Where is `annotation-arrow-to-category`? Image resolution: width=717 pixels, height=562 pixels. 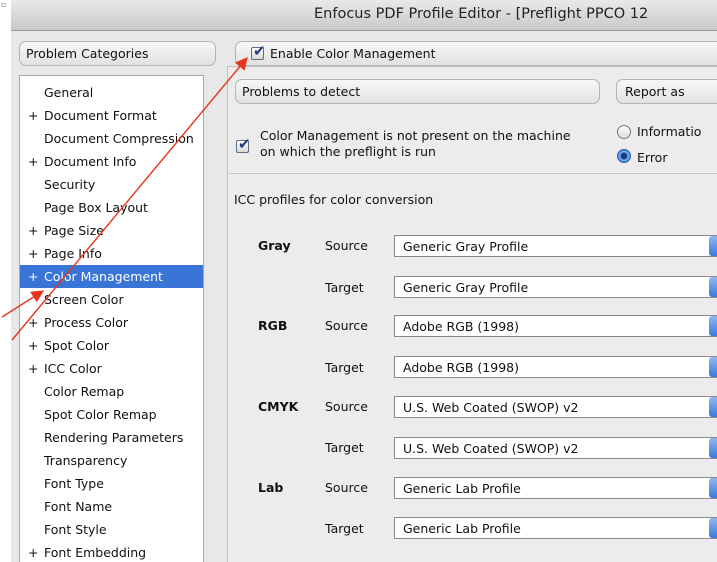 annotation-arrow-to-category is located at coordinates (23, 304).